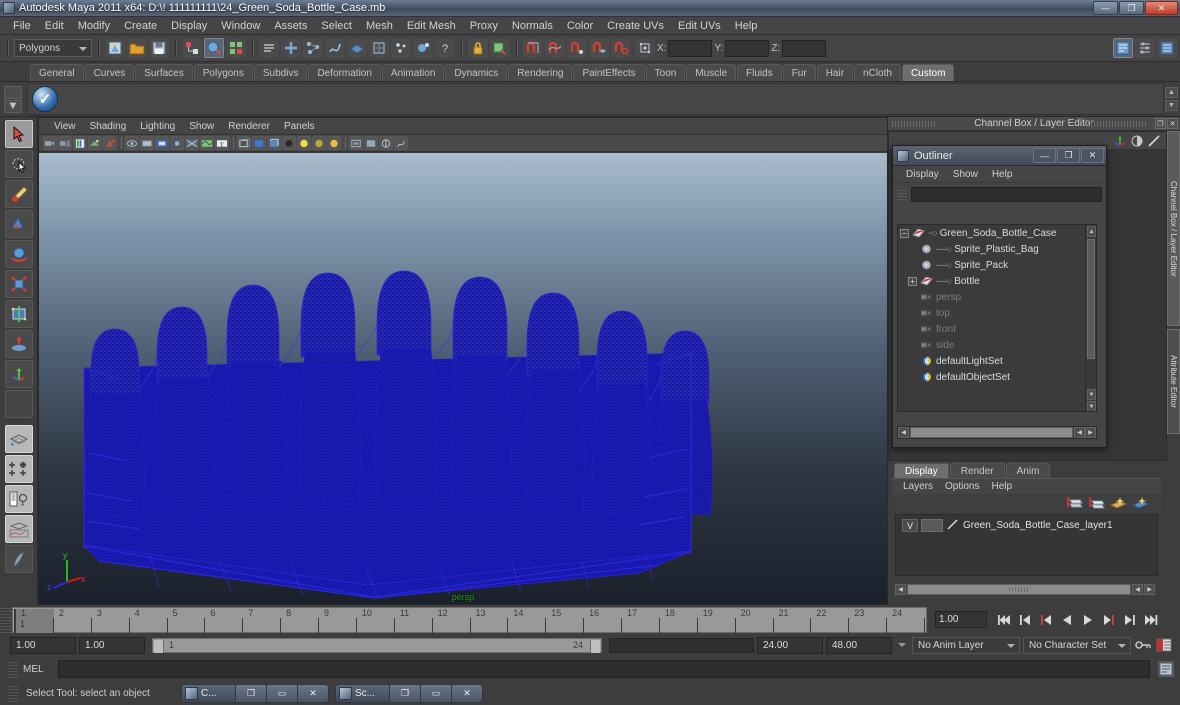  Describe the element at coordinates (18, 344) in the screenshot. I see `soft-modification-tool` at that location.